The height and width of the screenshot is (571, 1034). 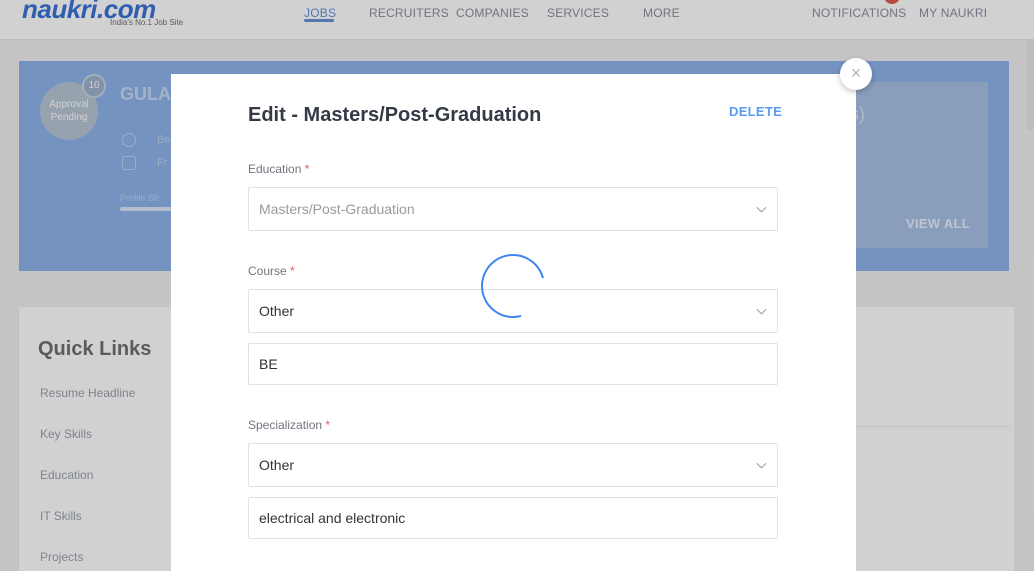 I want to click on specialization-other-value: electrical and electronic, so click(x=332, y=518).